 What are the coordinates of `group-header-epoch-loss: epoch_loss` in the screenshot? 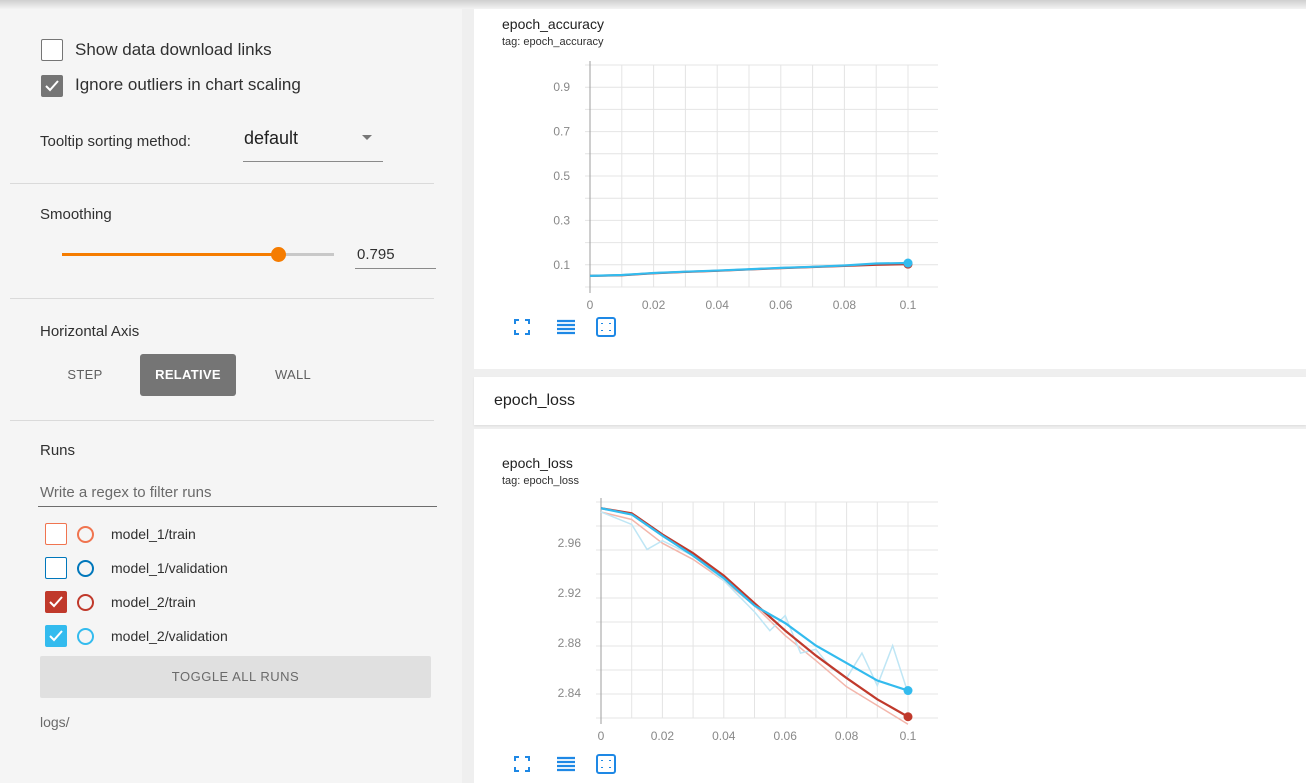 It's located at (890, 401).